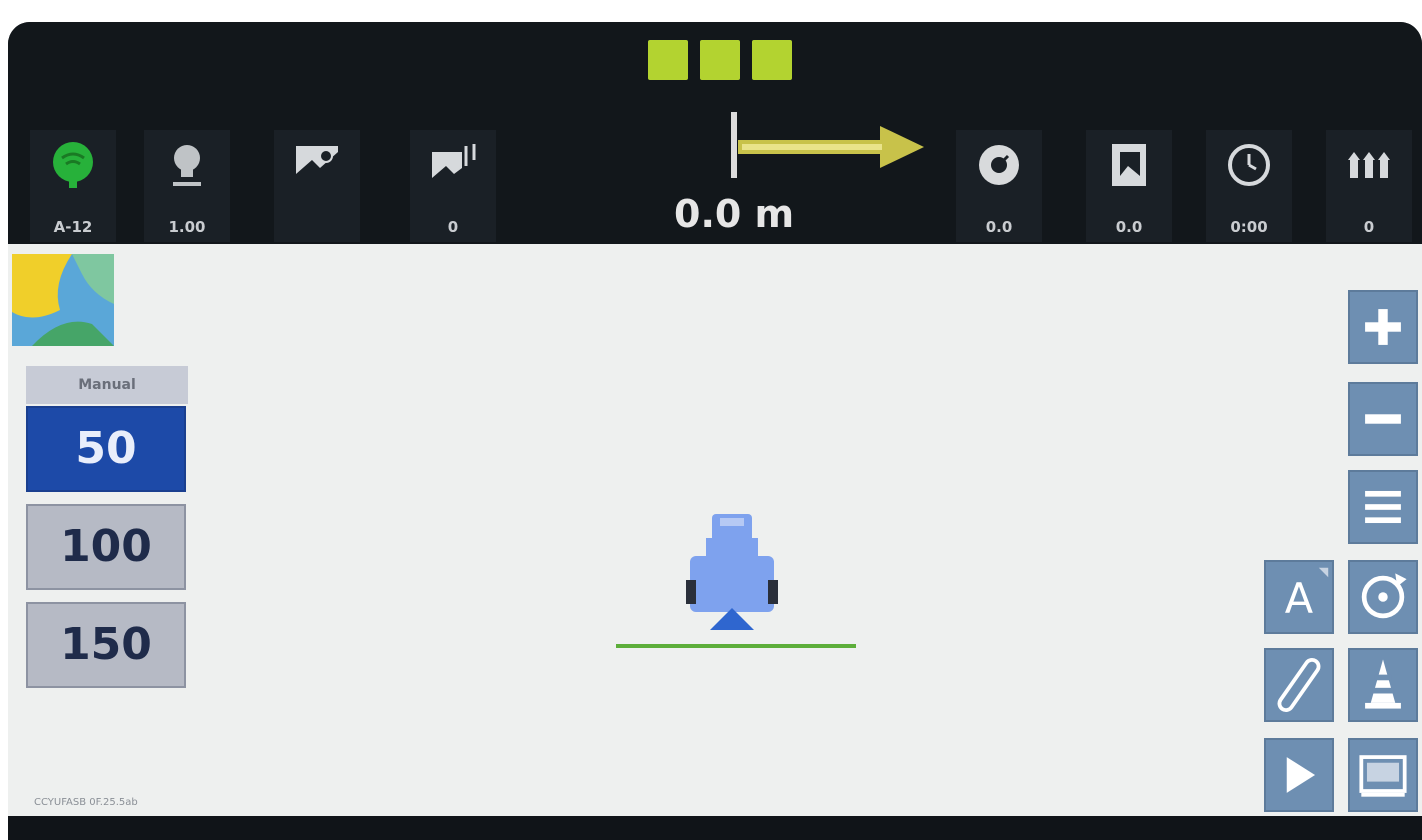  I want to click on auto-steer-button: A, so click(1299, 597).